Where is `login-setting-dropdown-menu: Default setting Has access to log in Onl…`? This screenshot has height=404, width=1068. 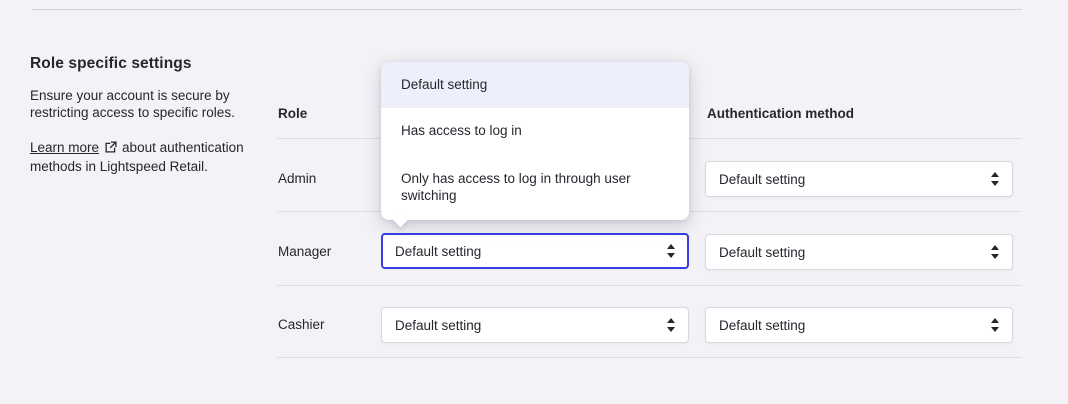
login-setting-dropdown-menu: Default setting Has access to log in Onl… is located at coordinates (535, 145).